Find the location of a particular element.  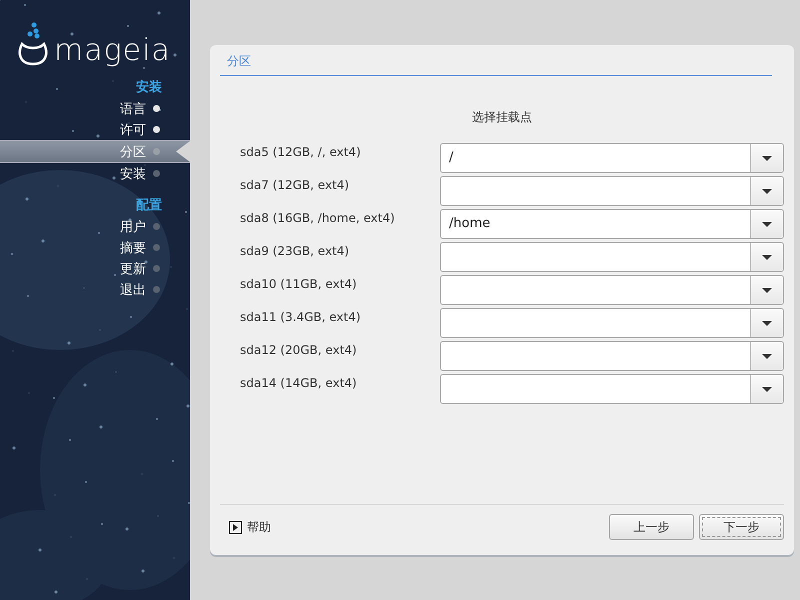

mount-point-combo: / is located at coordinates (612, 158).